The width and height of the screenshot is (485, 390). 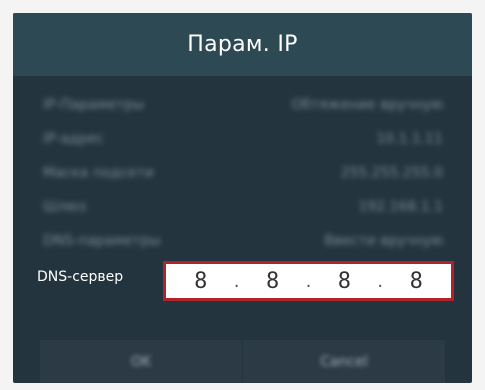 What do you see at coordinates (102, 241) in the screenshot?
I see `row-label: DNS-параметры` at bounding box center [102, 241].